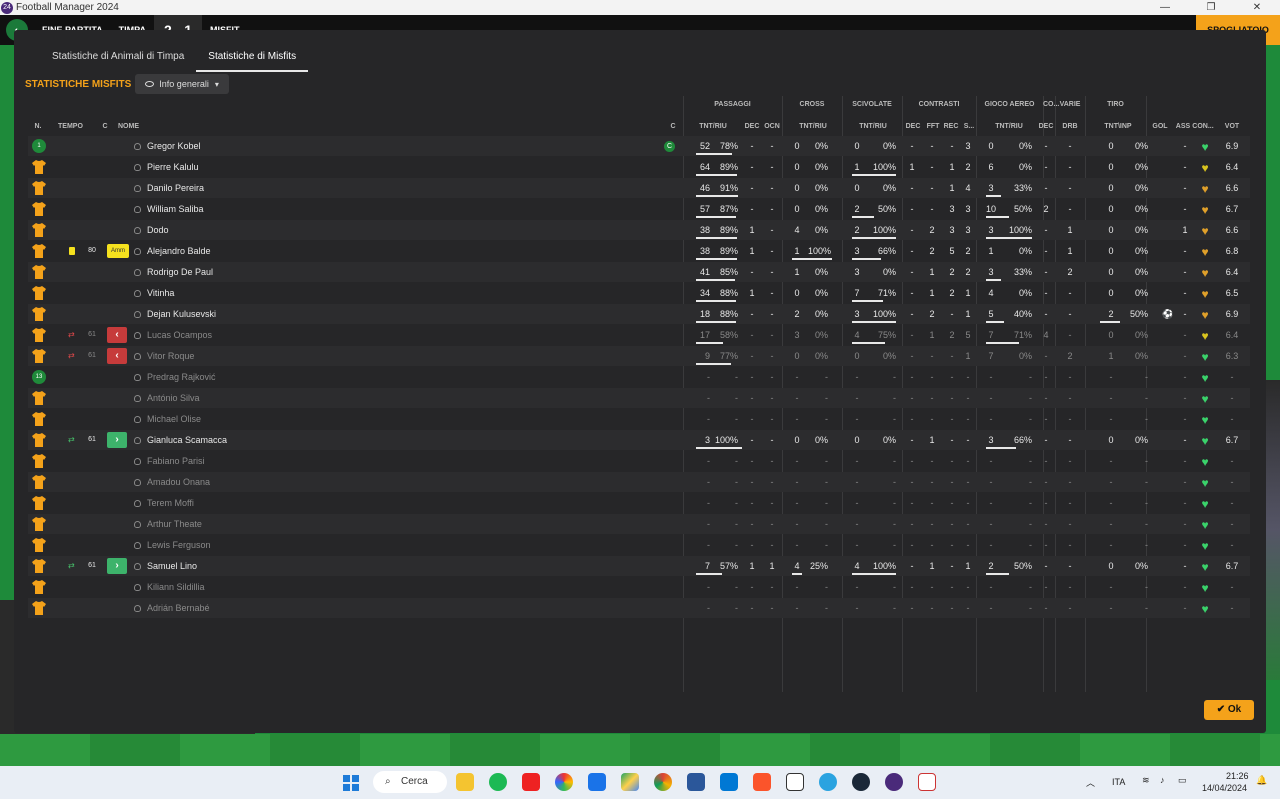 The width and height of the screenshot is (1280, 799). What do you see at coordinates (1261, 780) in the screenshot?
I see `notification-icon: 🔔` at bounding box center [1261, 780].